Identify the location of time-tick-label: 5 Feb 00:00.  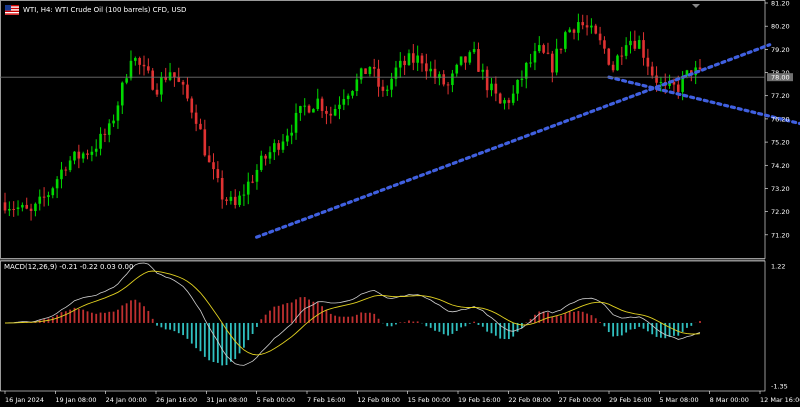
(276, 400).